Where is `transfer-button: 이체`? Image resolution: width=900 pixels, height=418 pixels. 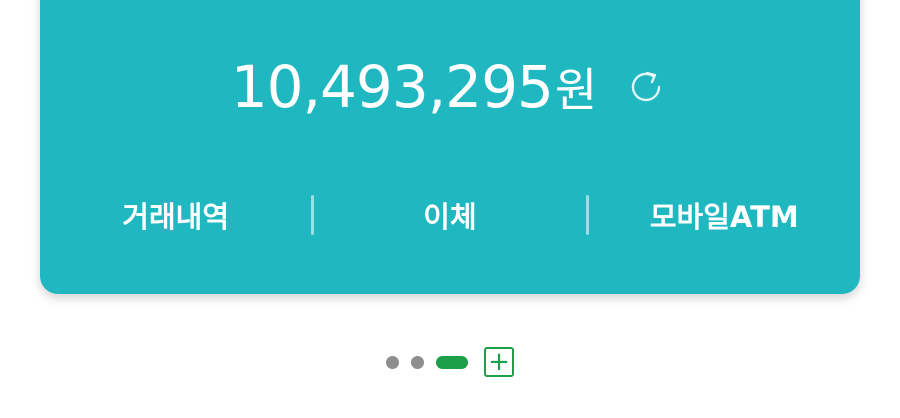
transfer-button: 이체 is located at coordinates (449, 215).